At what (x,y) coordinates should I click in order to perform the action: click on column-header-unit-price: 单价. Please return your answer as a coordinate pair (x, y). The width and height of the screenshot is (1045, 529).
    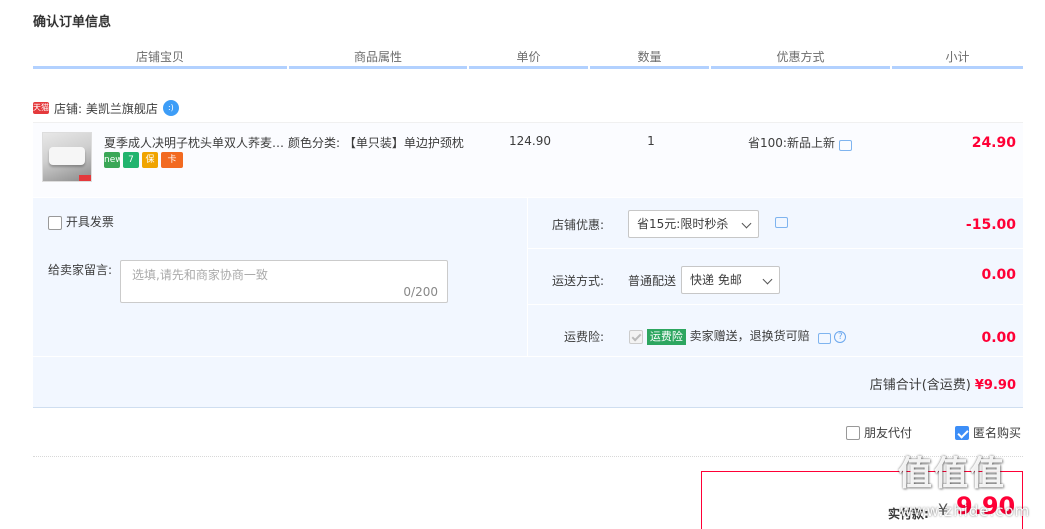
    Looking at the image, I should click on (528, 57).